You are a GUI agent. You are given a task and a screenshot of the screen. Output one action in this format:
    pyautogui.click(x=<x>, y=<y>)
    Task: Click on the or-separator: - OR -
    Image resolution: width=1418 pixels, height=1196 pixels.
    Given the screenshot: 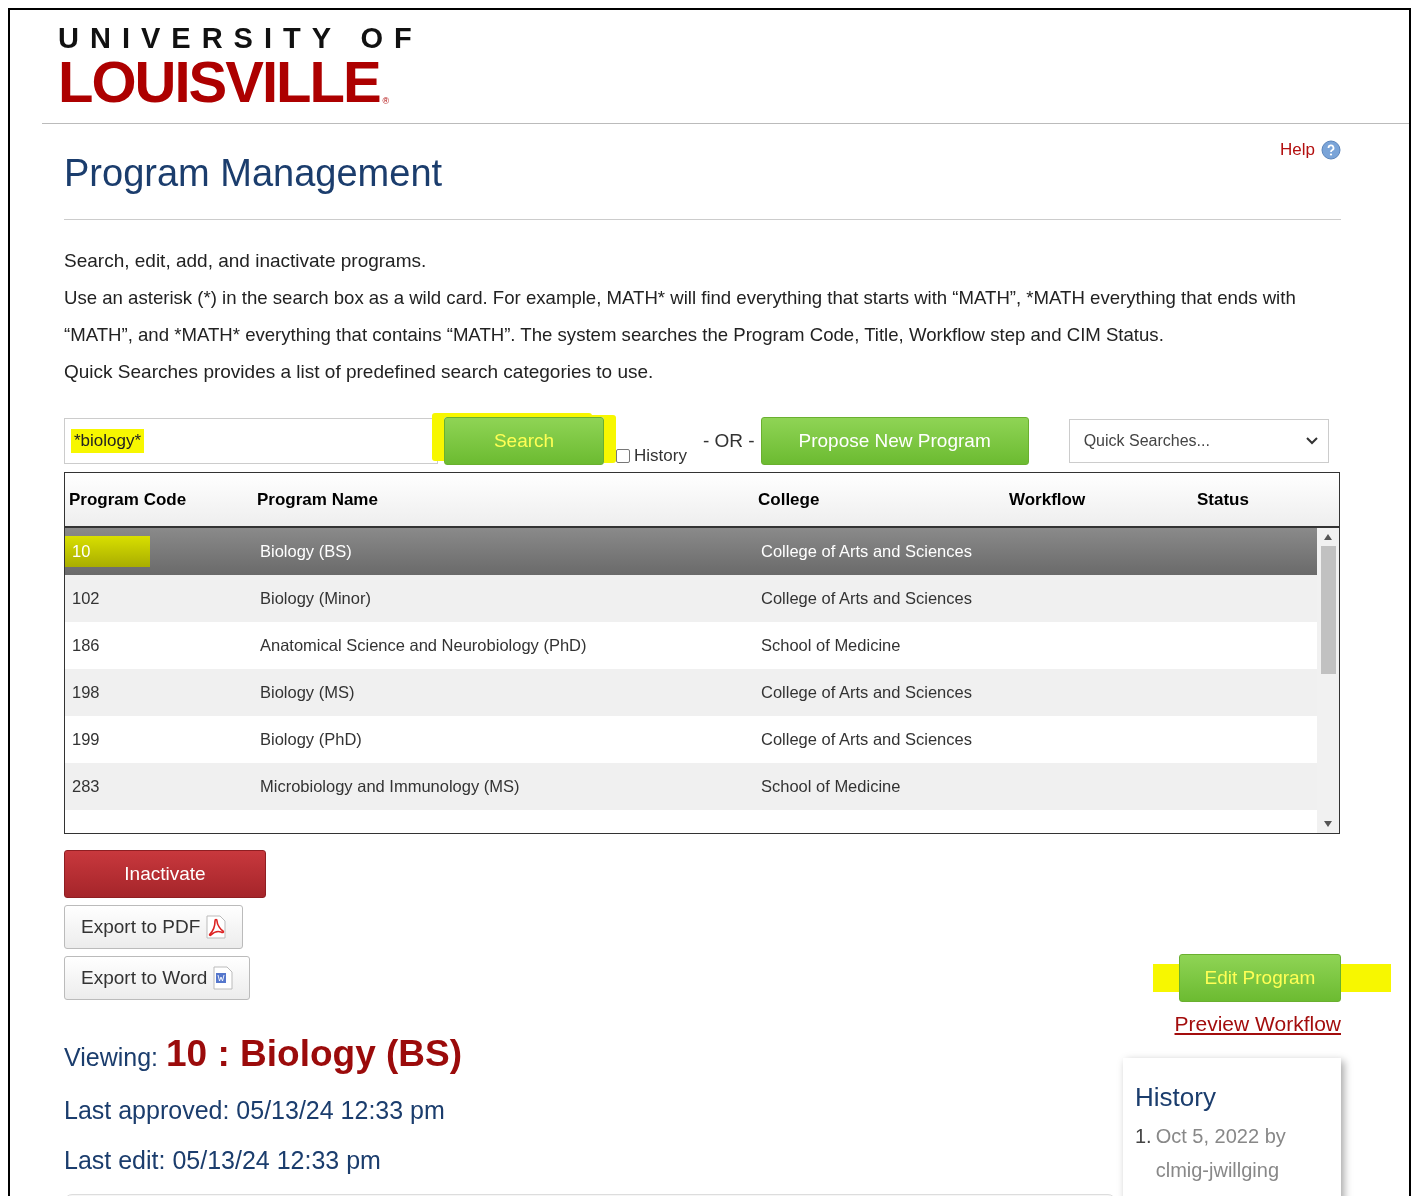 What is the action you would take?
    pyautogui.click(x=728, y=441)
    